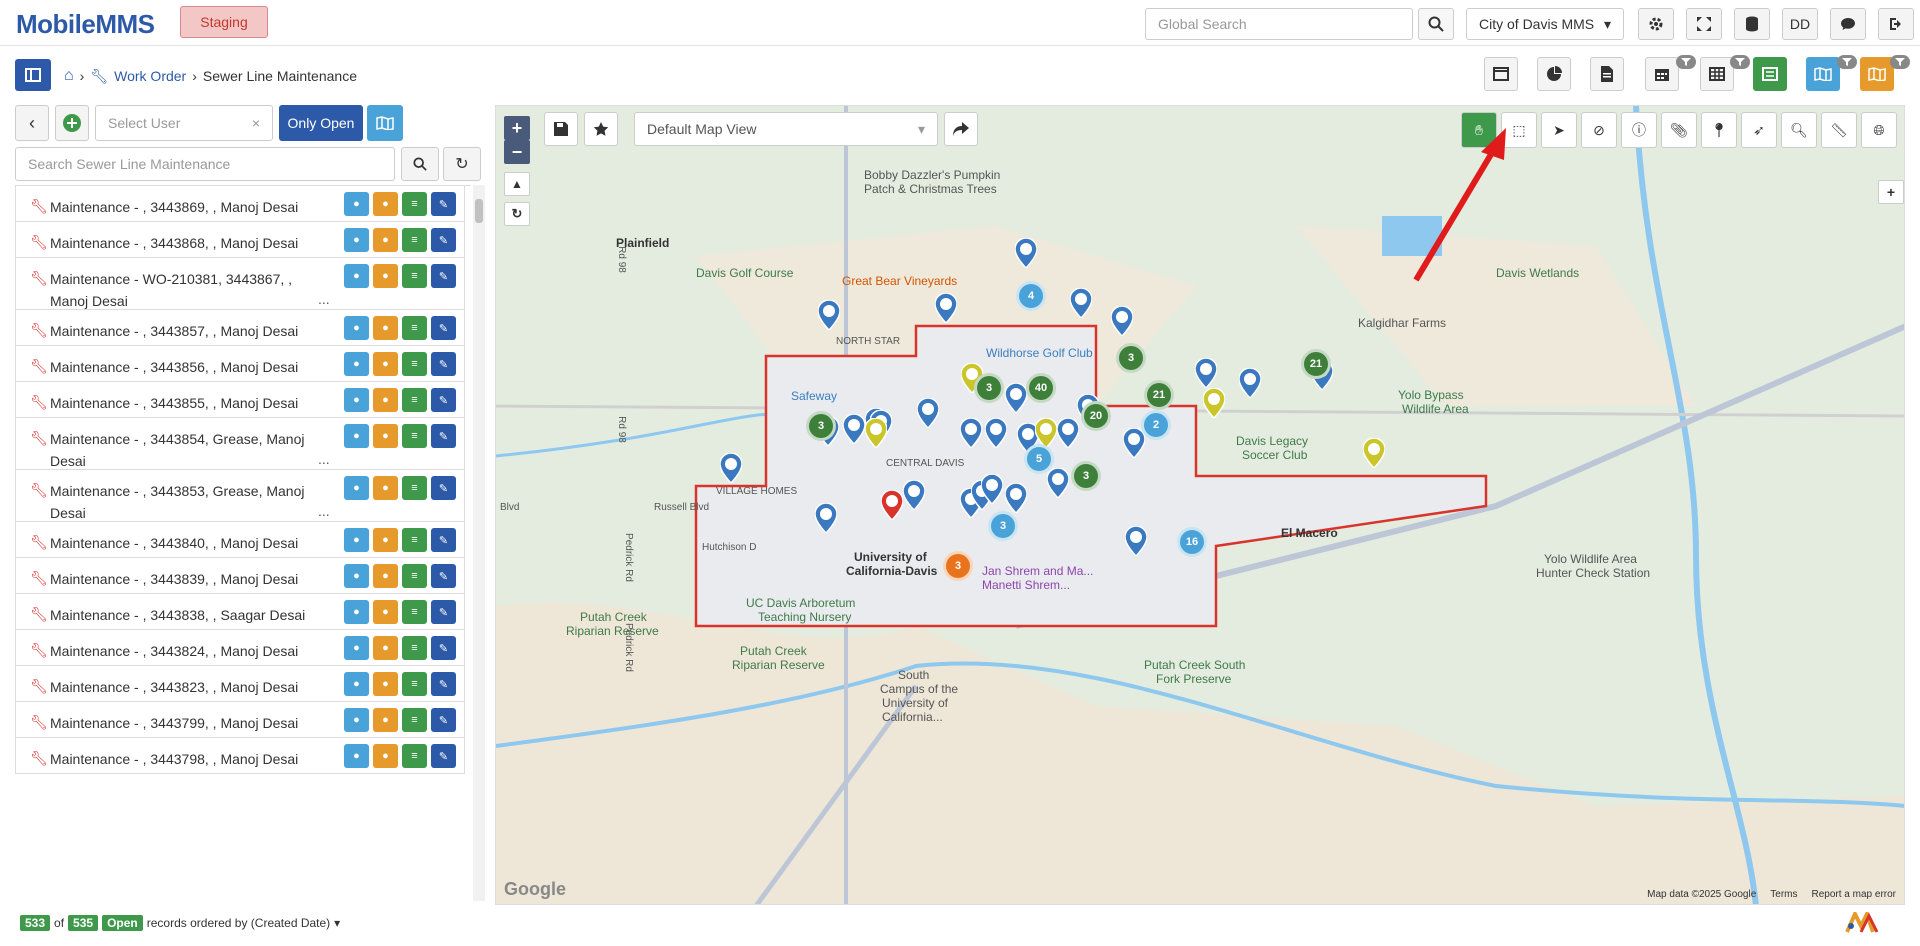  What do you see at coordinates (1519, 130) in the screenshot?
I see `select-box-tool: ⬚` at bounding box center [1519, 130].